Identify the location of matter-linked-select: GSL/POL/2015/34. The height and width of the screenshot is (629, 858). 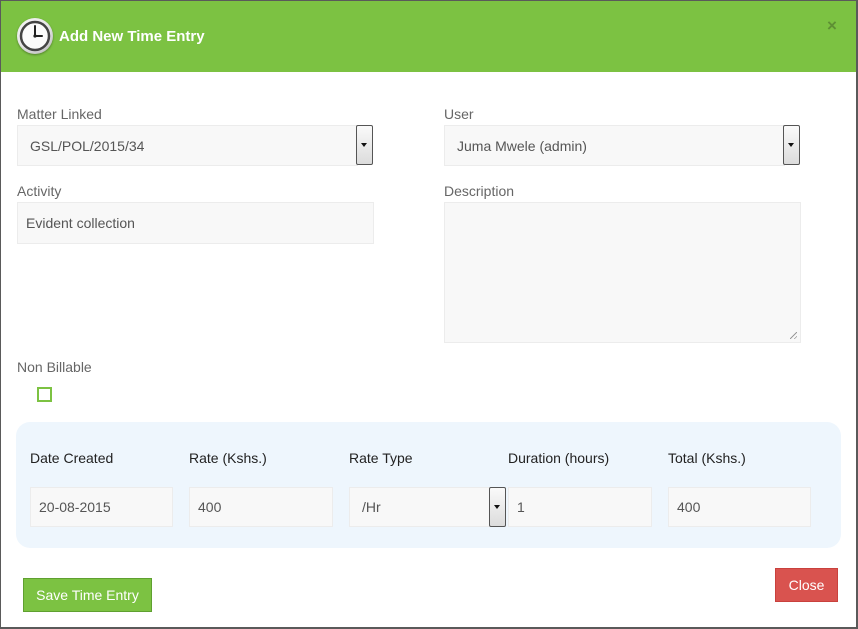
(187, 145).